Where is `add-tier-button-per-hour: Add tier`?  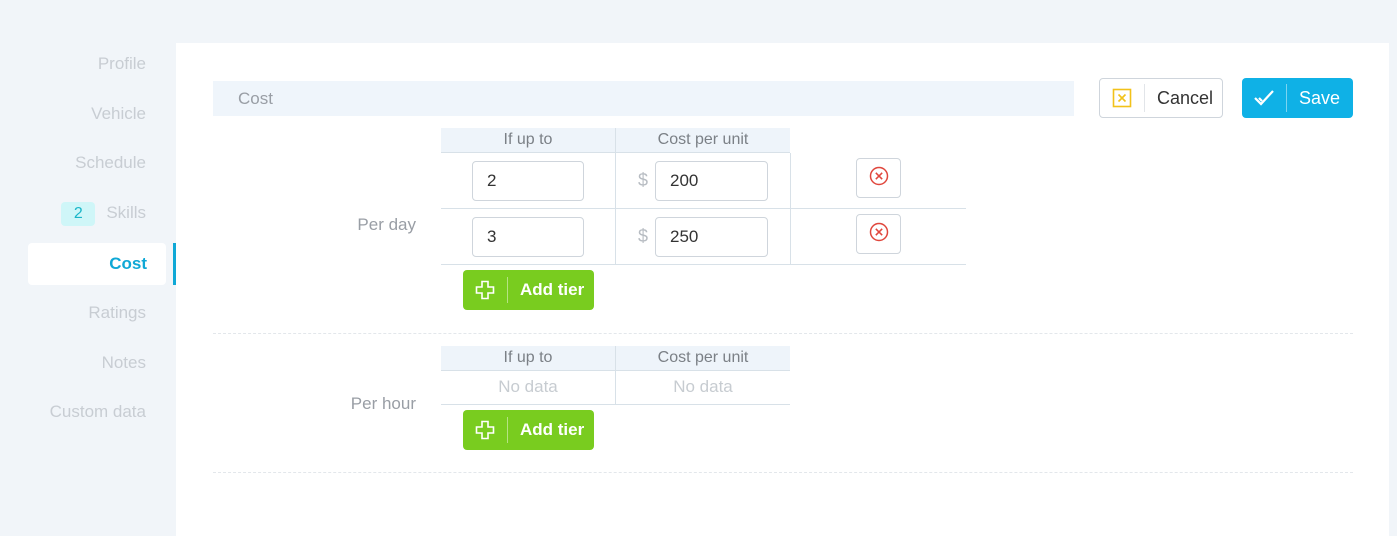 add-tier-button-per-hour: Add tier is located at coordinates (528, 430).